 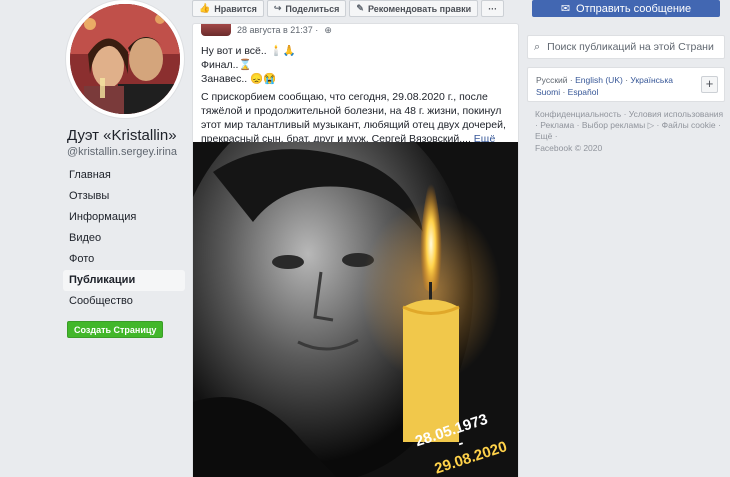 What do you see at coordinates (632, 47) in the screenshot?
I see `search-input` at bounding box center [632, 47].